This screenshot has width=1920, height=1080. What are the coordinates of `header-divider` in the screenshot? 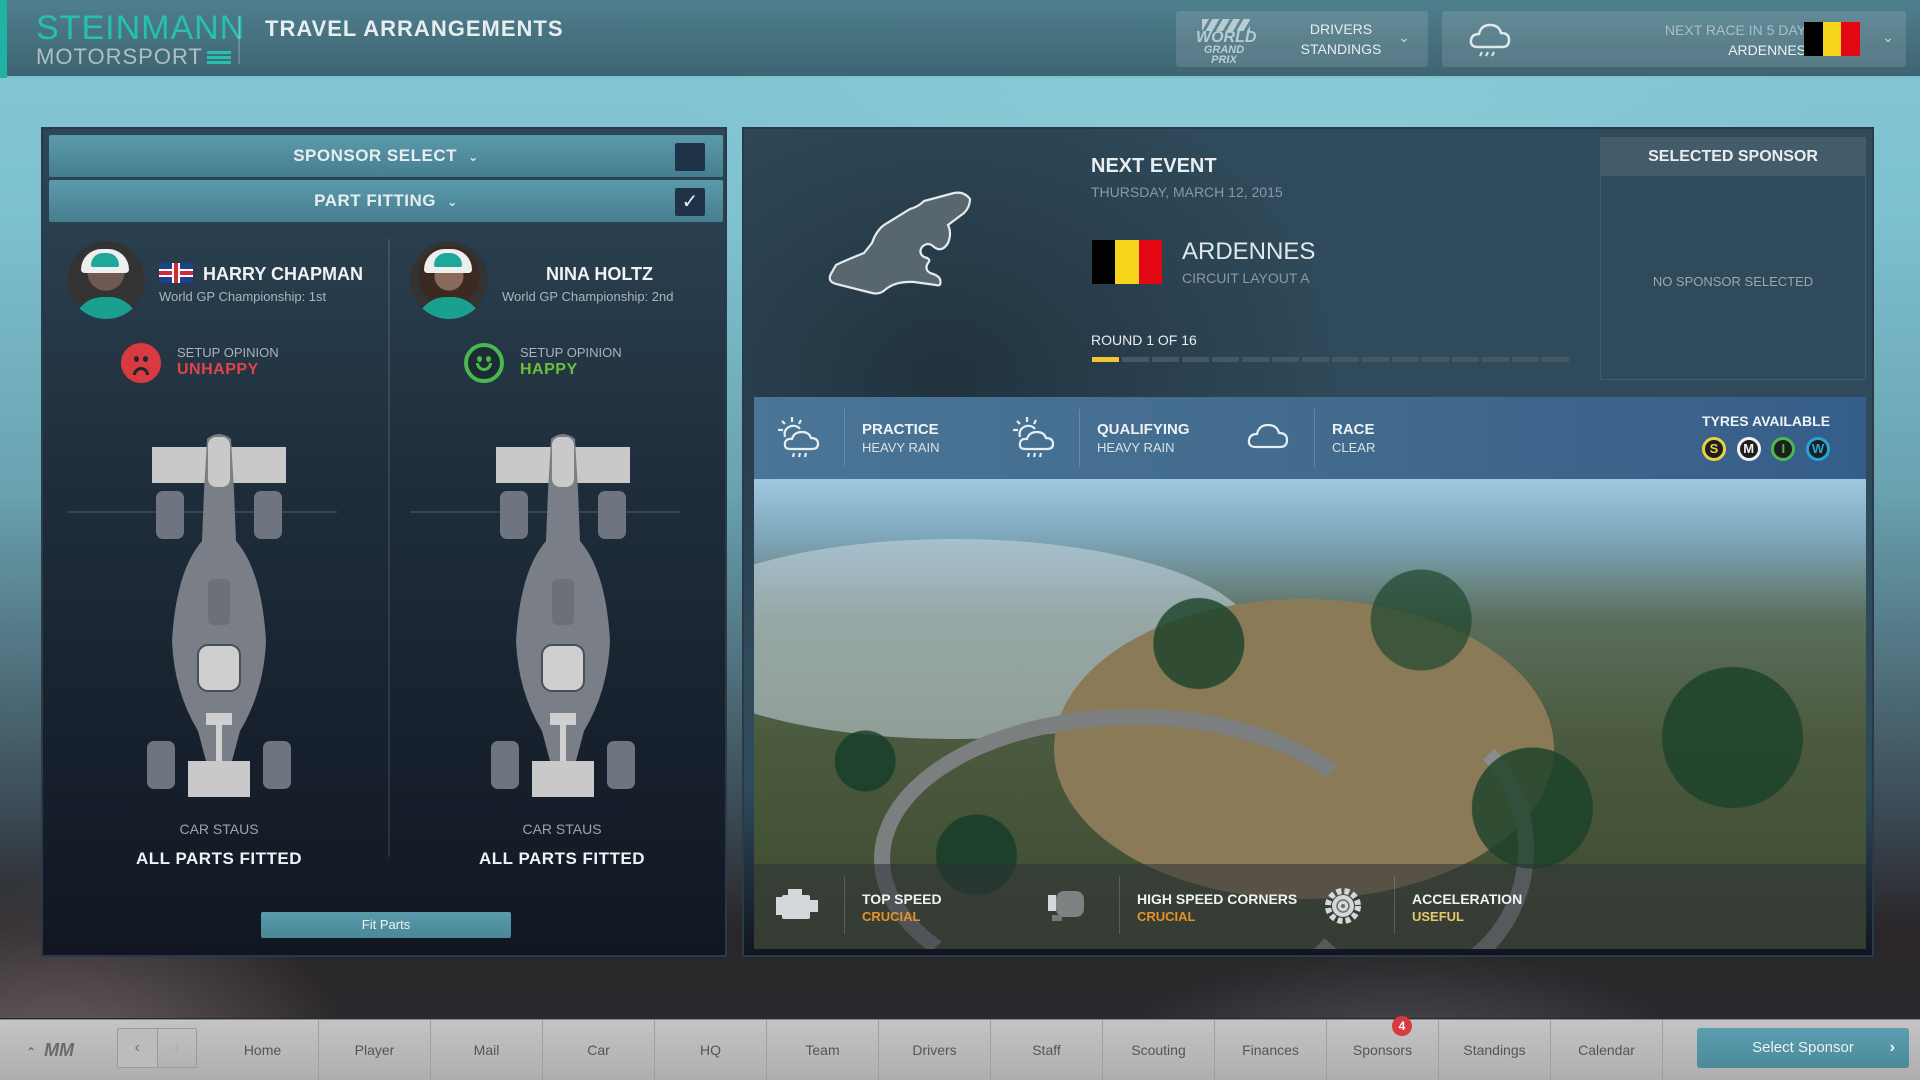 It's located at (239, 40).